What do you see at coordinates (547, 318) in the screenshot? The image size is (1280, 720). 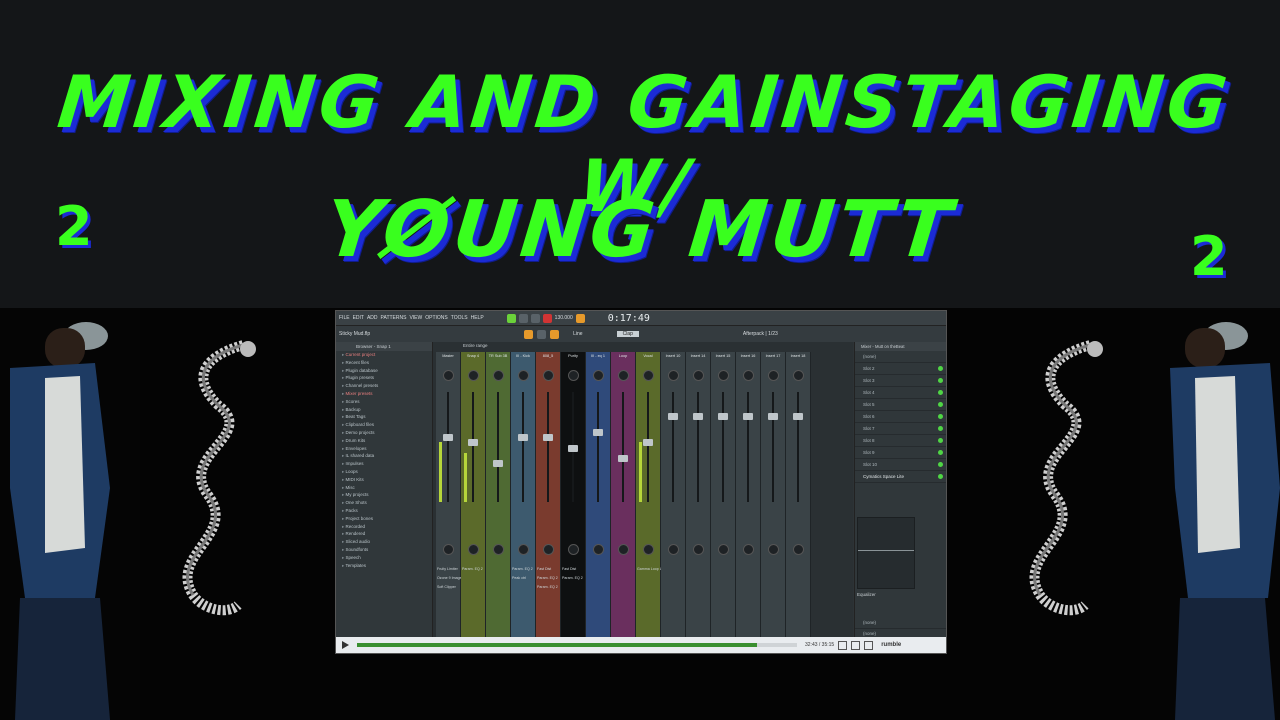 I see `record-button` at bounding box center [547, 318].